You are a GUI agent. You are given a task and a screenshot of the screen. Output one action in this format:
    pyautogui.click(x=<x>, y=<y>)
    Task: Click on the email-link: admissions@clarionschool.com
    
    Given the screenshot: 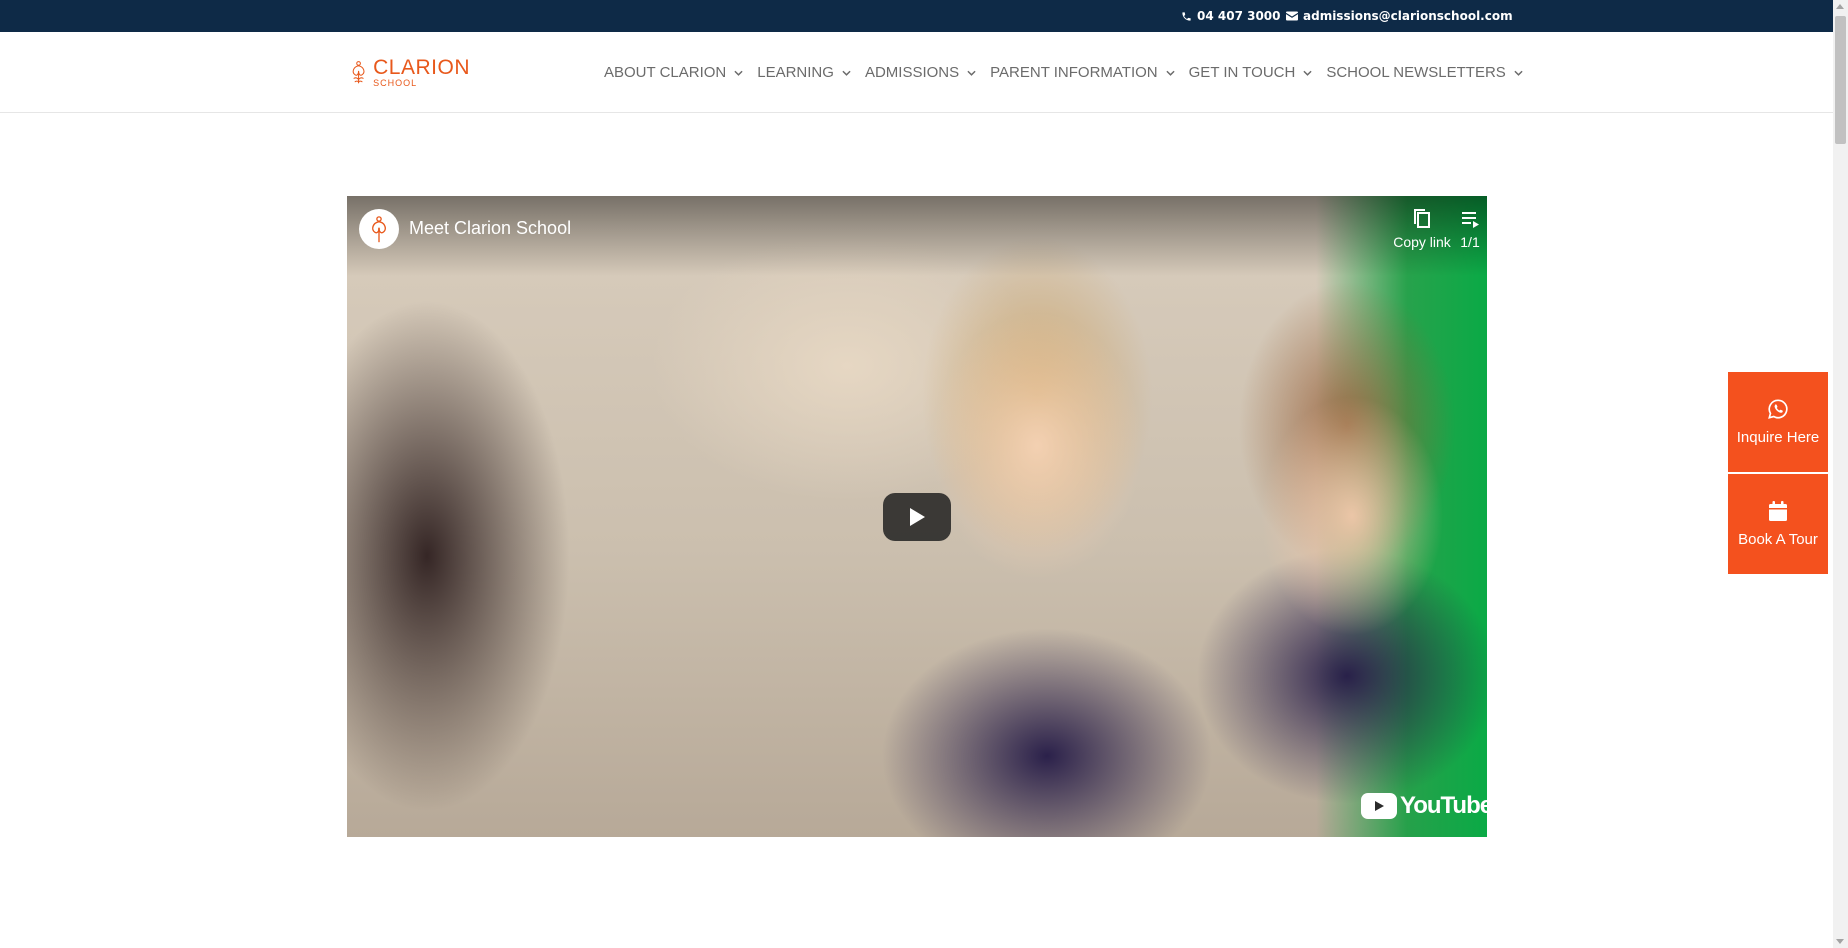 What is the action you would take?
    pyautogui.click(x=1399, y=16)
    